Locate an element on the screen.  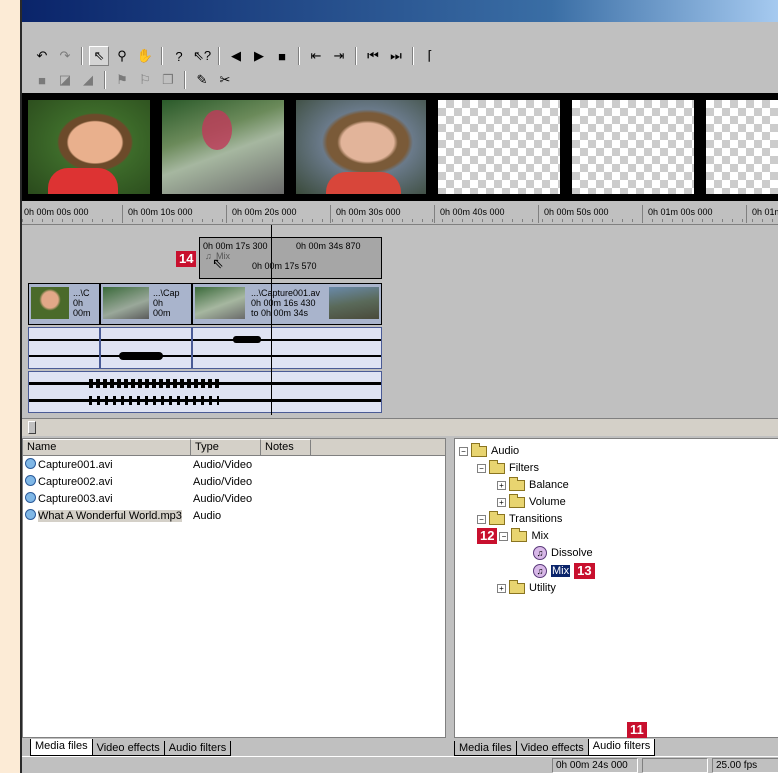
left-pane-tabs: Media files Video effects Audio filters is located at coordinates (131, 747).